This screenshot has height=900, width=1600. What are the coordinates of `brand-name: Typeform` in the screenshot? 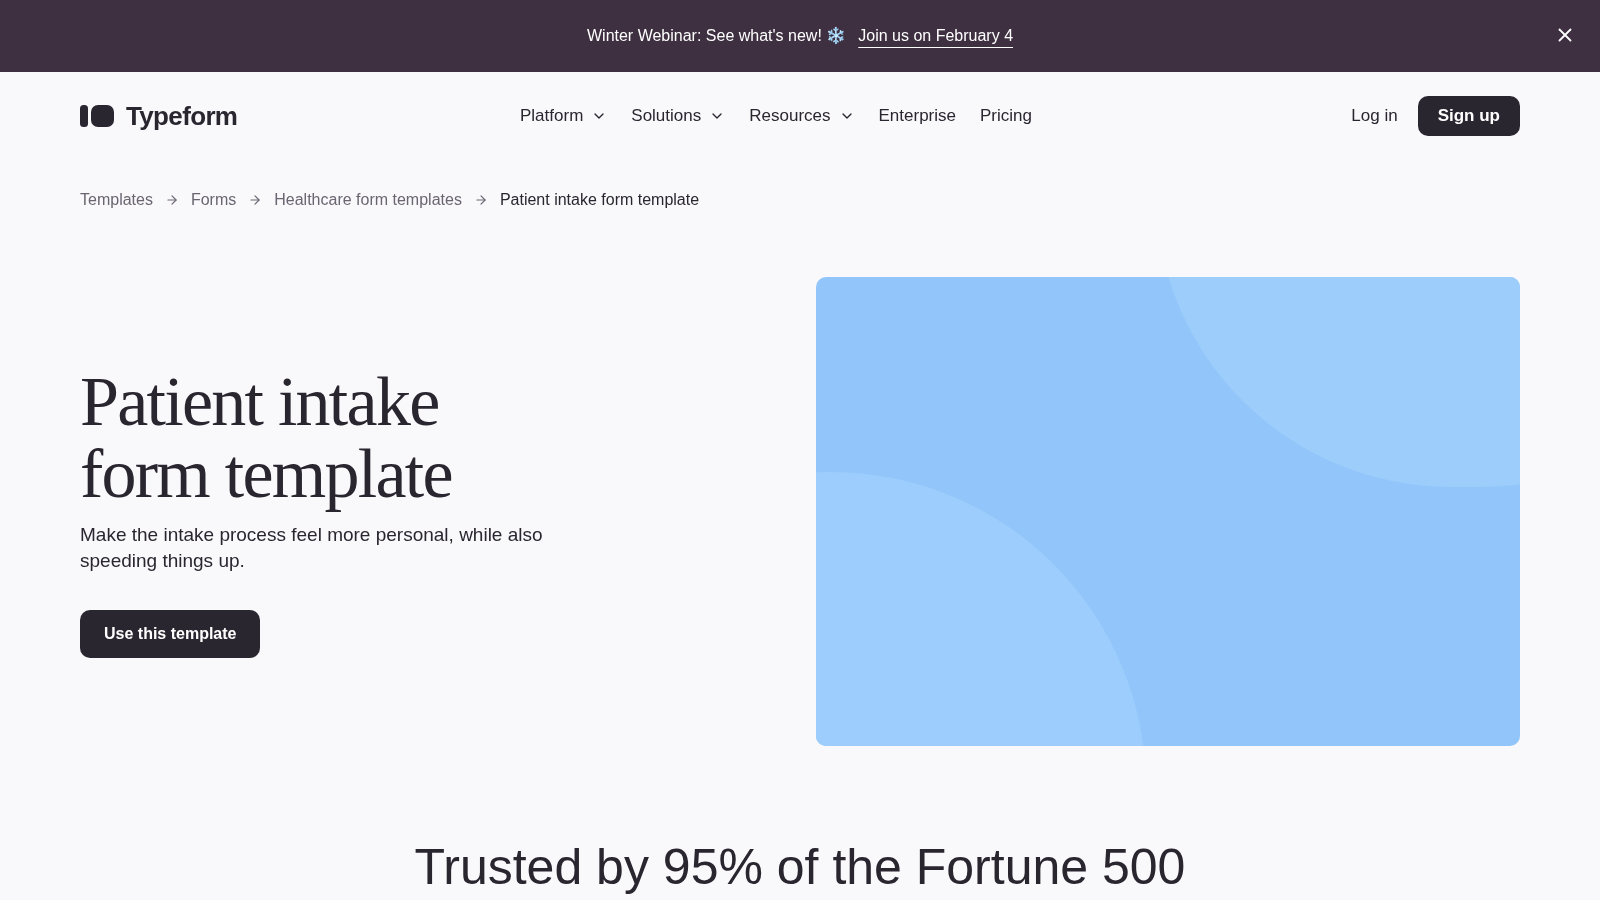 It's located at (182, 116).